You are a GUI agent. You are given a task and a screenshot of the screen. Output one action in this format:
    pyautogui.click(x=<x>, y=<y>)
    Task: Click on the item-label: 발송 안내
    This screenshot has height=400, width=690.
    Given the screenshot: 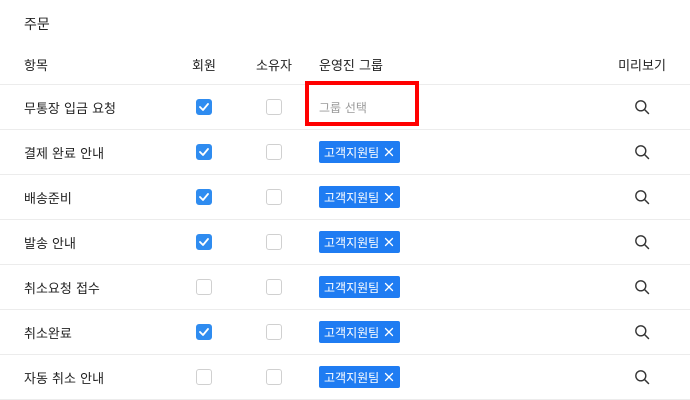 What is the action you would take?
    pyautogui.click(x=50, y=244)
    